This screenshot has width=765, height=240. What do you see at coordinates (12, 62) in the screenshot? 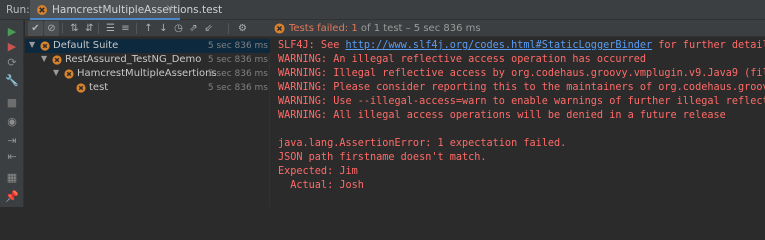
I see `toggle-autotest-icon: ⟳` at bounding box center [12, 62].